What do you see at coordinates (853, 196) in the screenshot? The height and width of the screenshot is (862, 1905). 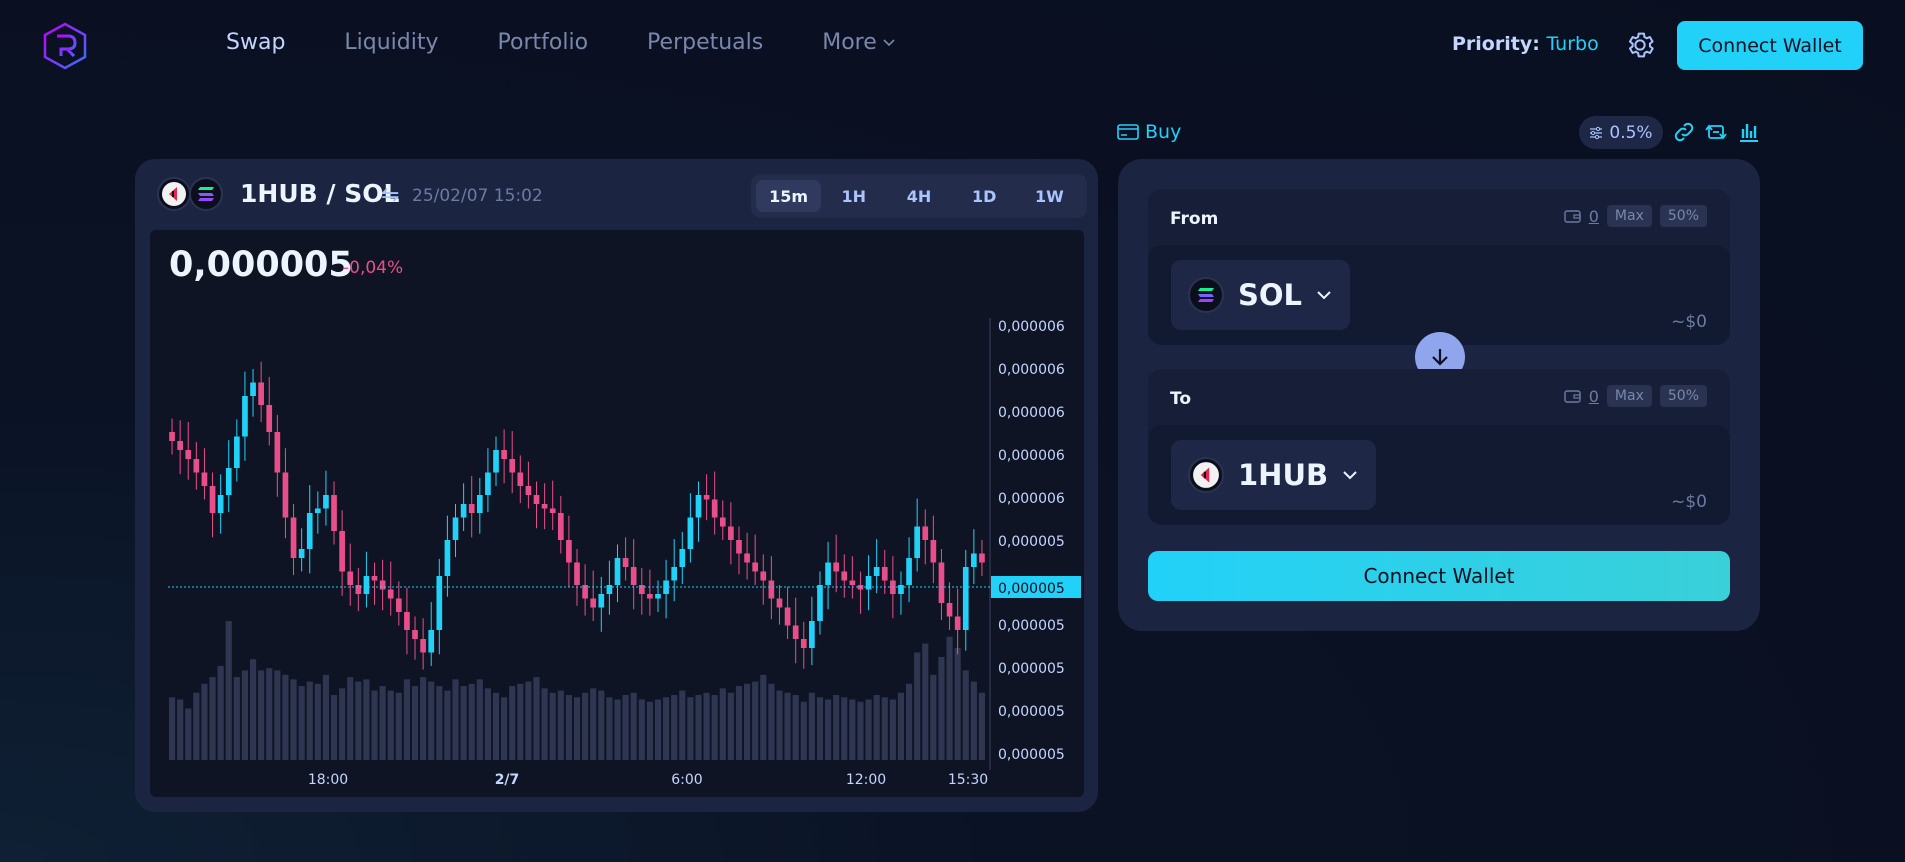 I see `tf-1h: 1H` at bounding box center [853, 196].